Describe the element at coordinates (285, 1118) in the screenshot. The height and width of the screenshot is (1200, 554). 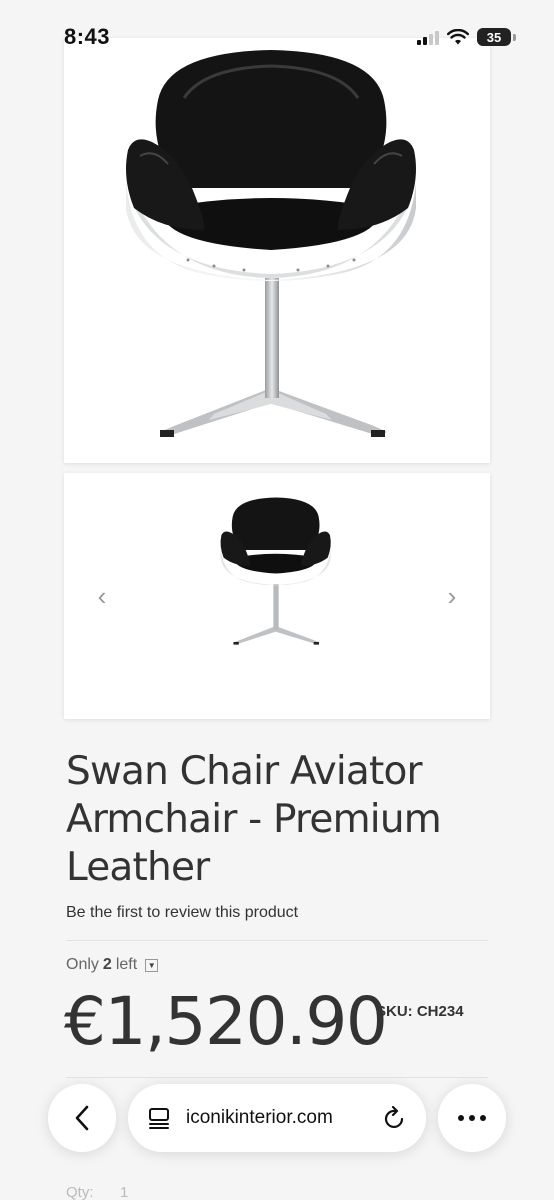
I see `url-text: iconikinterior.com` at that location.